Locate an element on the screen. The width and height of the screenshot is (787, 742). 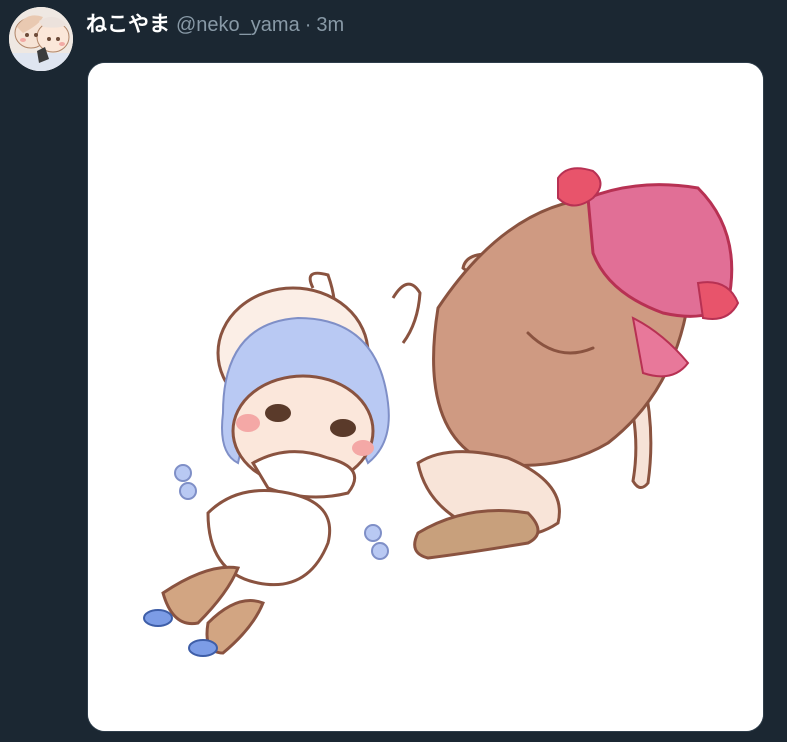
user-handle: @neko_yama is located at coordinates (238, 25).